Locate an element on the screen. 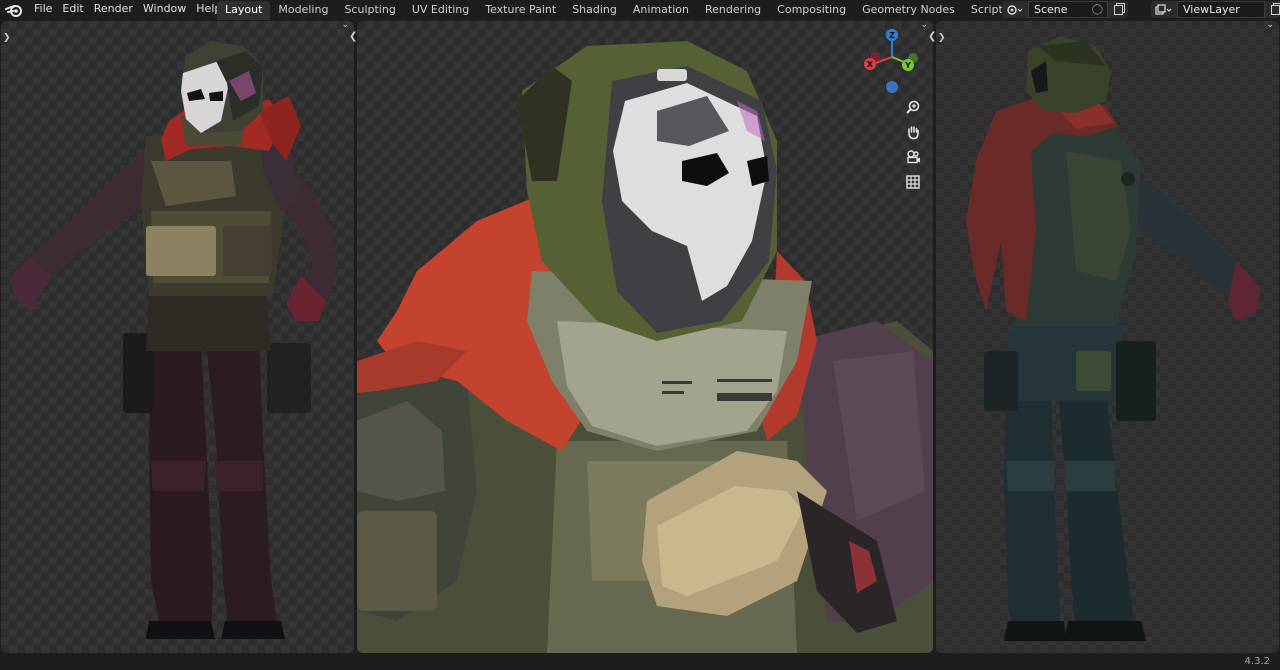 Image resolution: width=1280 pixels, height=670 pixels. tab-texture-paint: Texture Paint is located at coordinates (520, 10).